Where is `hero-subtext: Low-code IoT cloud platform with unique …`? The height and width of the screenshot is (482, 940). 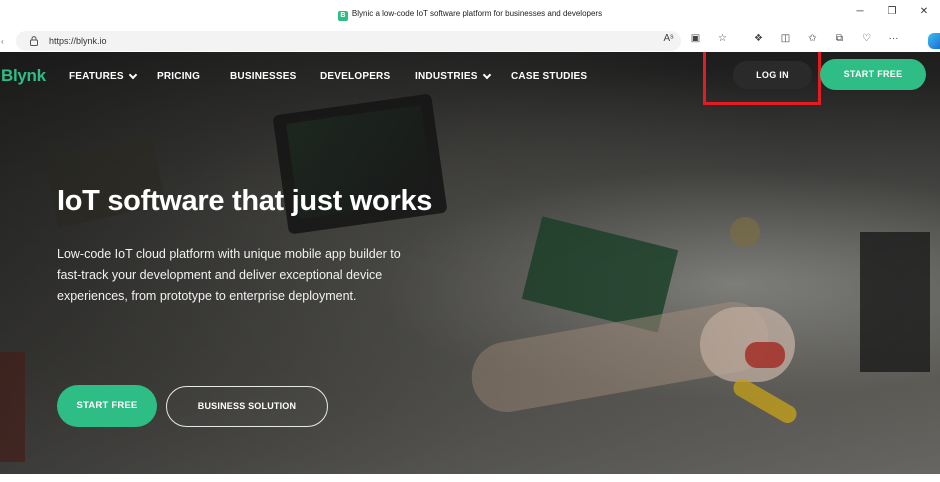 hero-subtext: Low-code IoT cloud platform with unique … is located at coordinates (229, 275).